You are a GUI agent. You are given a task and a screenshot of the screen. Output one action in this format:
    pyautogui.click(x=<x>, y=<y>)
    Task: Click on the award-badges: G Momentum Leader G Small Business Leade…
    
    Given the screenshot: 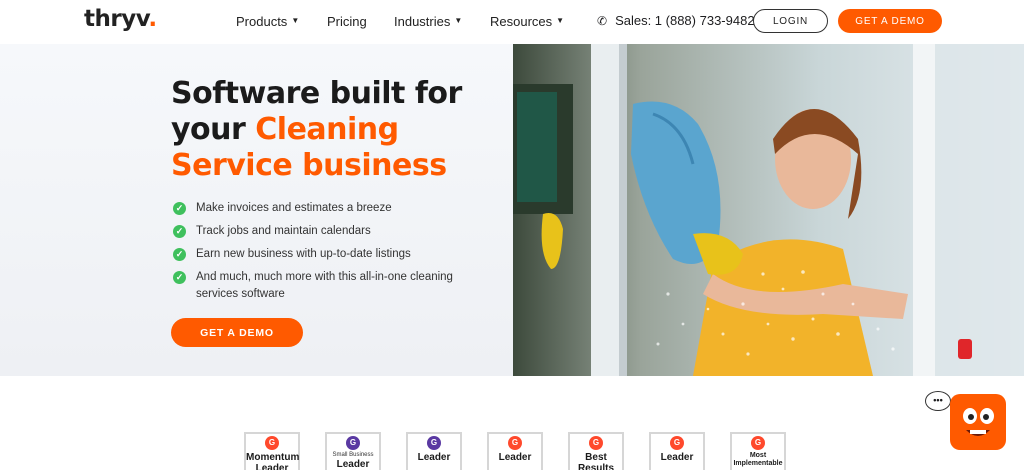 What is the action you would take?
    pyautogui.click(x=515, y=451)
    